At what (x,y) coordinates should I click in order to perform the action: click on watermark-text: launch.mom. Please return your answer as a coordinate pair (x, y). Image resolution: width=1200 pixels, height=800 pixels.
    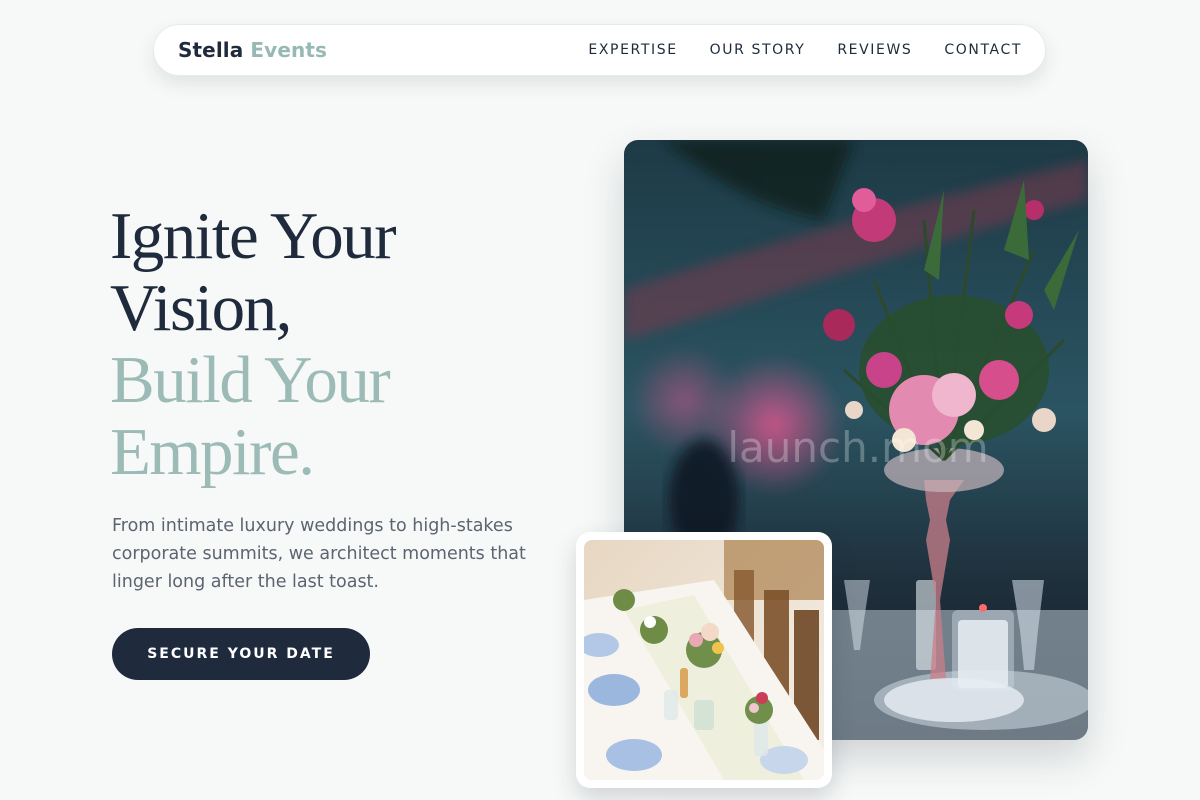
    Looking at the image, I should click on (857, 447).